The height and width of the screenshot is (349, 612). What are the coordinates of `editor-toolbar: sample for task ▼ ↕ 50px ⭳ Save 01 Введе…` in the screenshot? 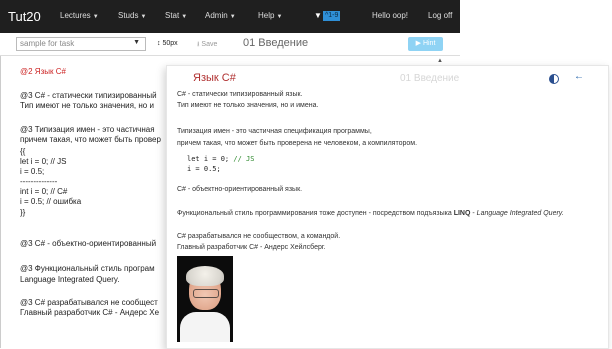 It's located at (230, 44).